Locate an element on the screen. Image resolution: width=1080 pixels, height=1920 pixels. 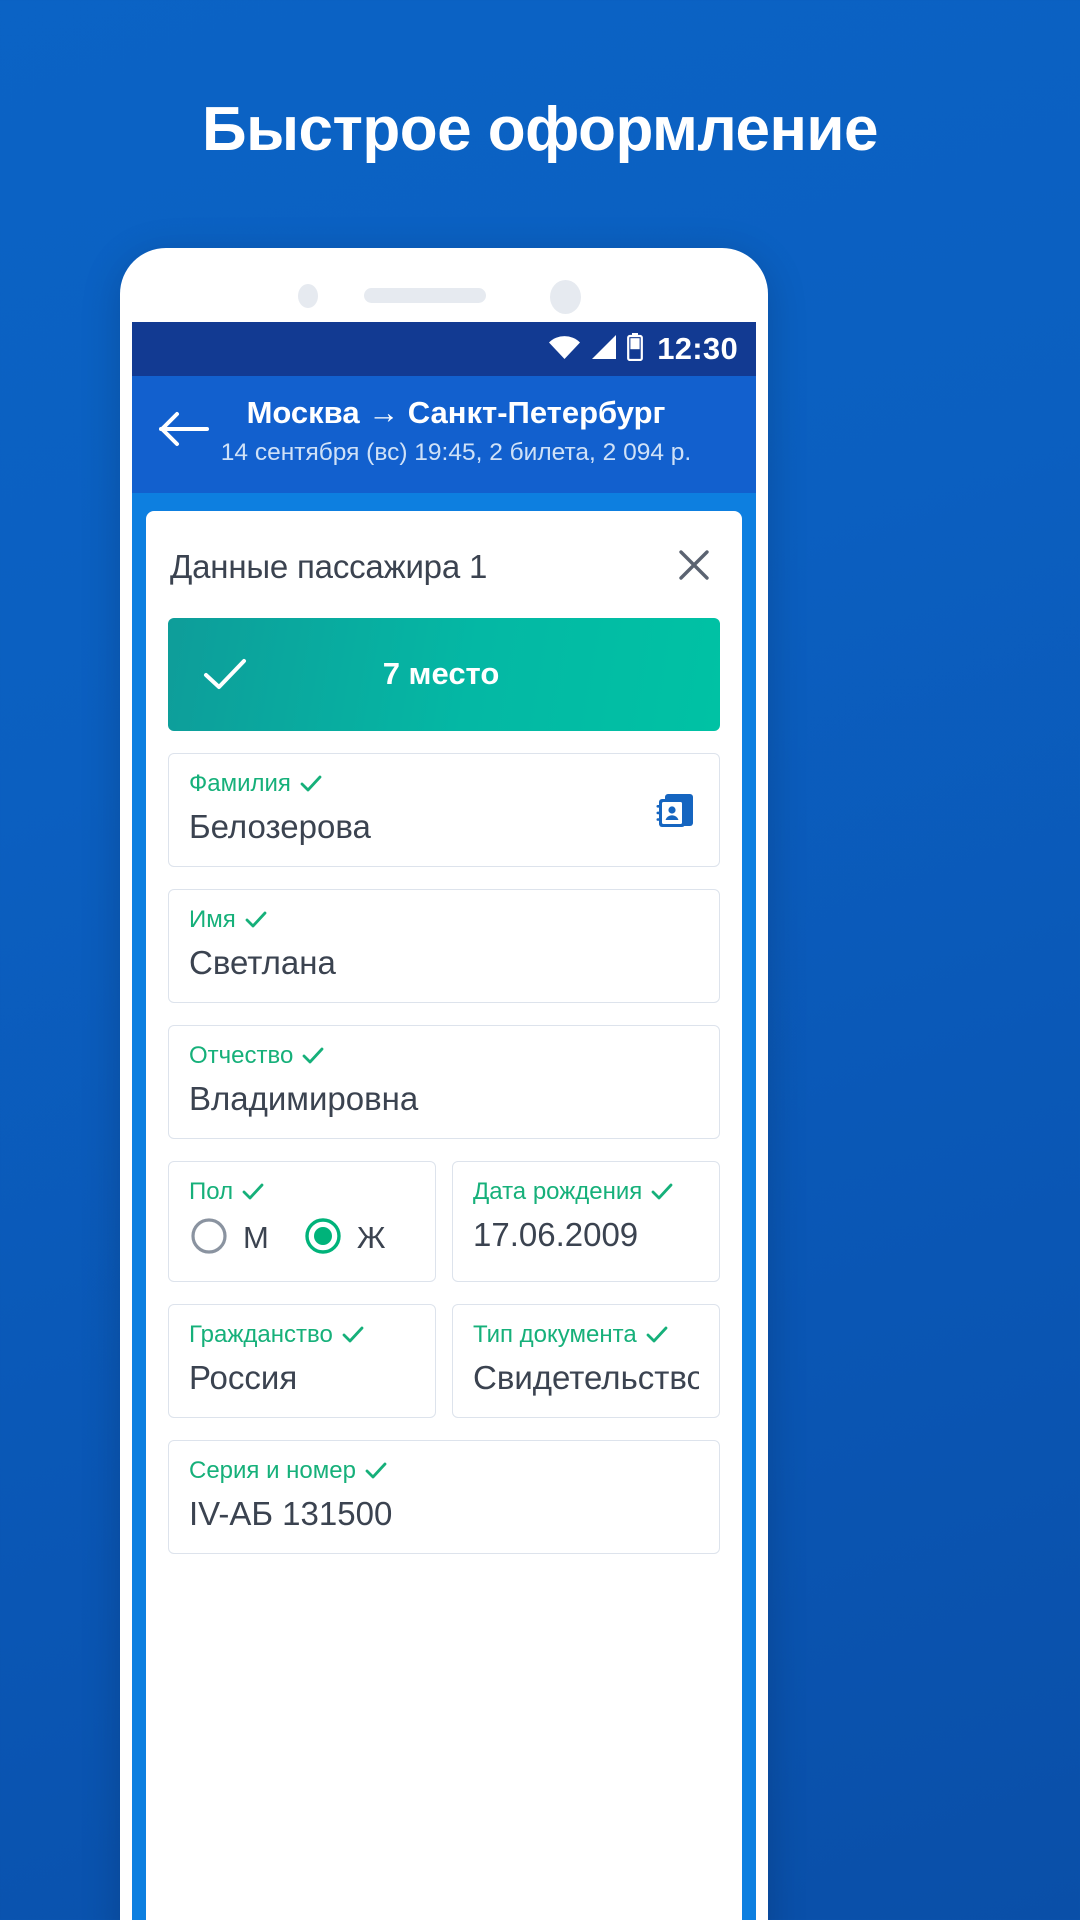
seat-button-label: 7 место is located at coordinates (441, 674).